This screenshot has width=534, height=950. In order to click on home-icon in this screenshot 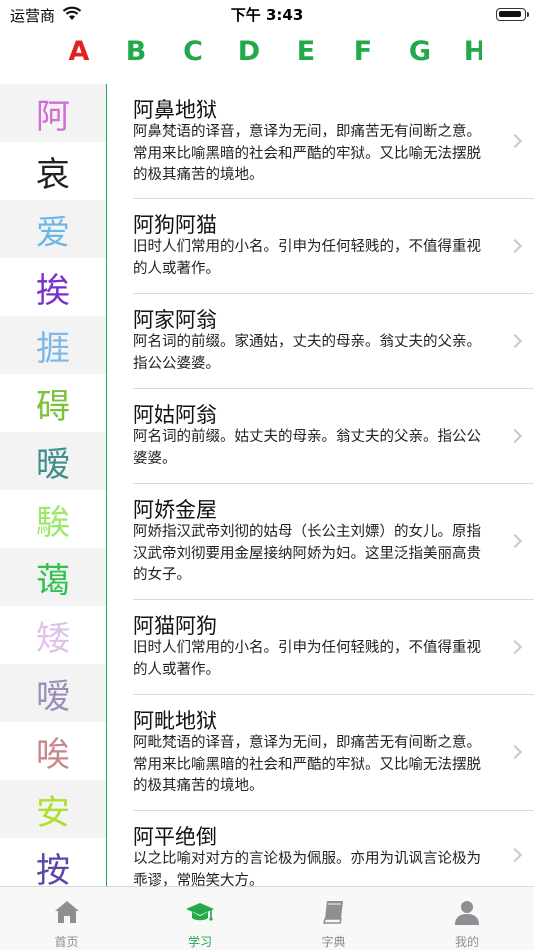, I will do `click(67, 912)`.